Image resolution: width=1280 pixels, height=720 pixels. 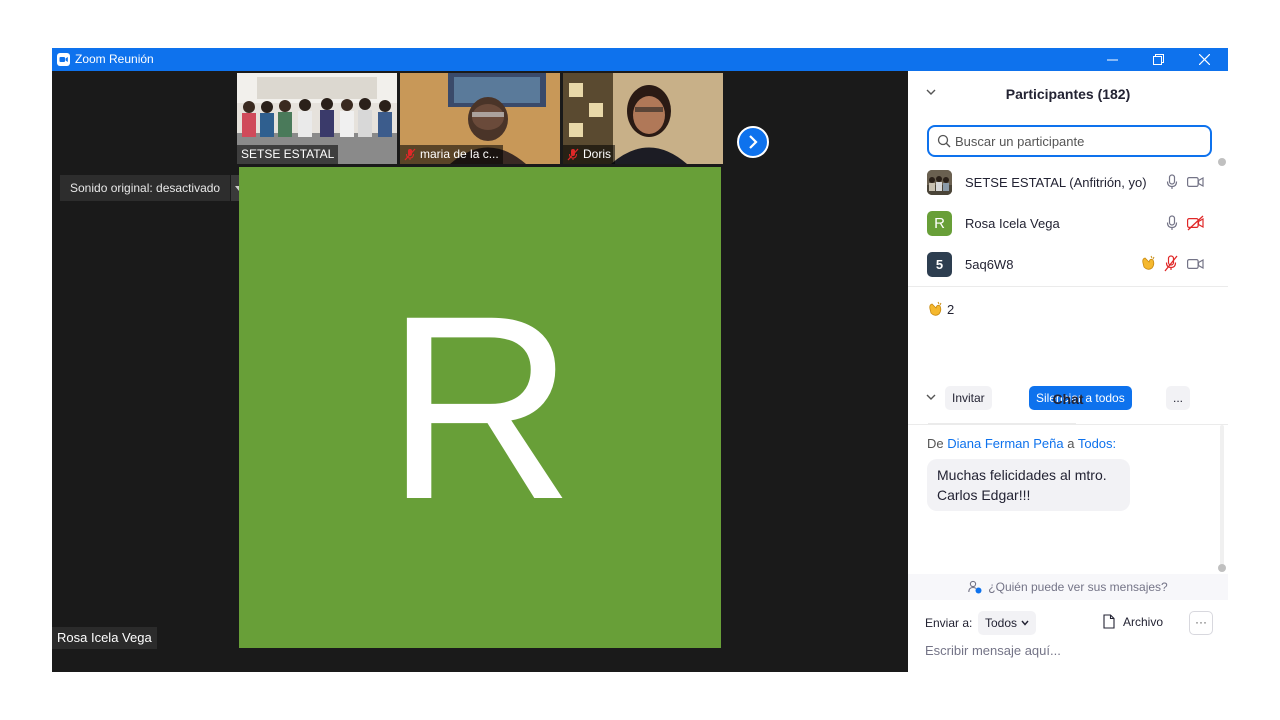 I want to click on chat-message-input, so click(x=1070, y=650).